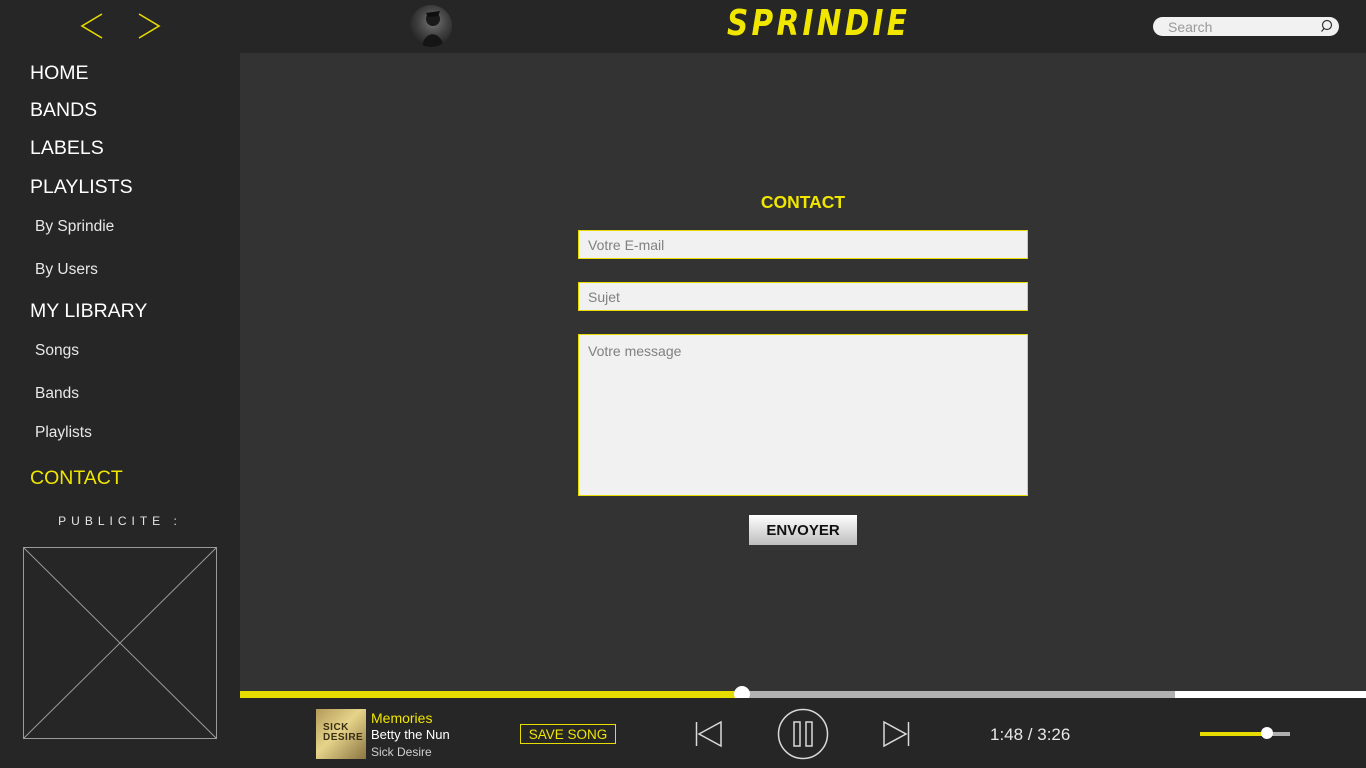 Image resolution: width=1366 pixels, height=768 pixels. I want to click on contact-title: CONTACT, so click(803, 202).